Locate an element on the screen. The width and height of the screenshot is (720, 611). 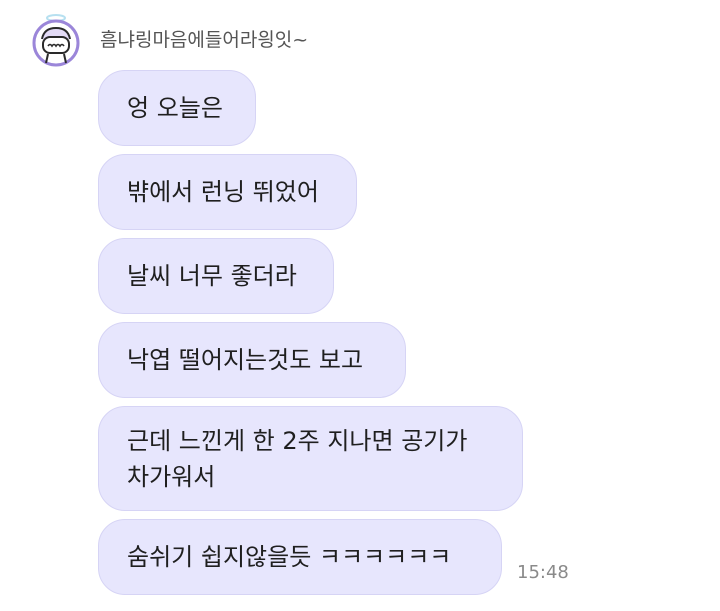
message-text: 근데 느낀게 한 2주 지나면 공기가 차가워서 is located at coordinates (297, 459).